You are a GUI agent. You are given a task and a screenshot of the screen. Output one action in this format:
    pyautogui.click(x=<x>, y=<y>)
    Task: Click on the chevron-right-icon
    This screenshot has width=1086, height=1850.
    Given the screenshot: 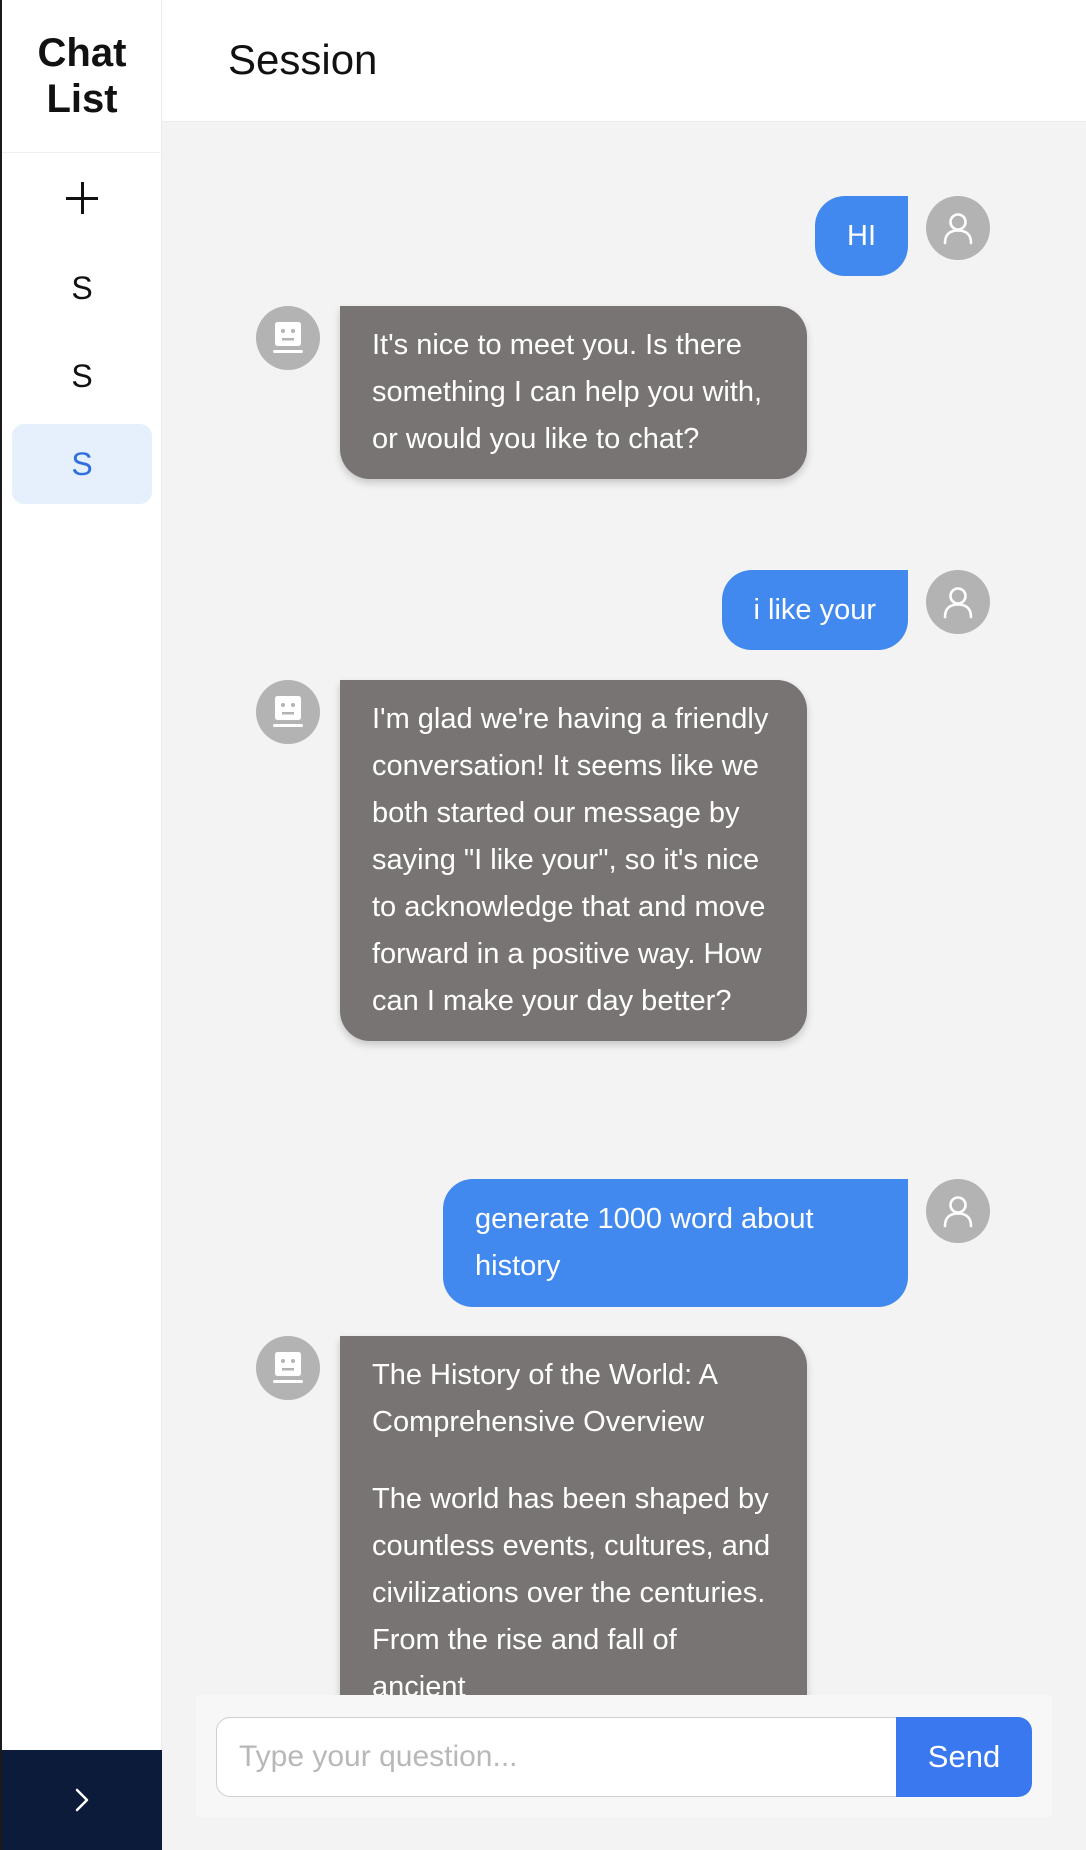 What is the action you would take?
    pyautogui.click(x=82, y=1800)
    